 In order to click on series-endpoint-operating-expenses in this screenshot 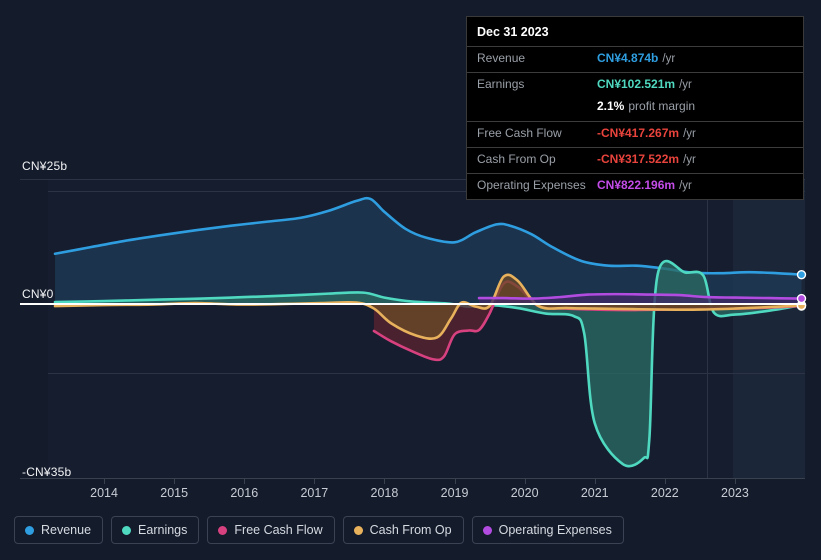, I will do `click(801, 298)`.